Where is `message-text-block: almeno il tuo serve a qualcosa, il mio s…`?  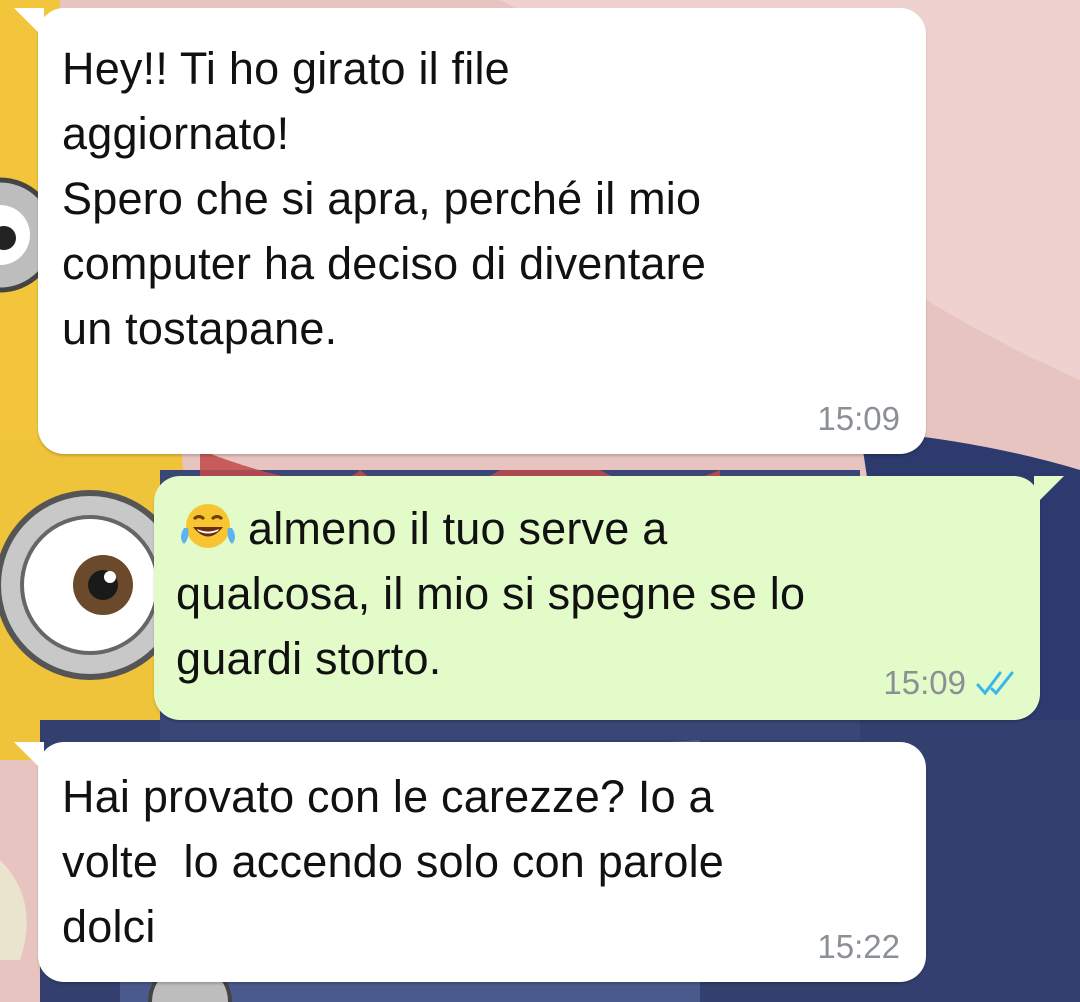 message-text-block: almeno il tuo serve a qualcosa, il mio s… is located at coordinates (490, 593).